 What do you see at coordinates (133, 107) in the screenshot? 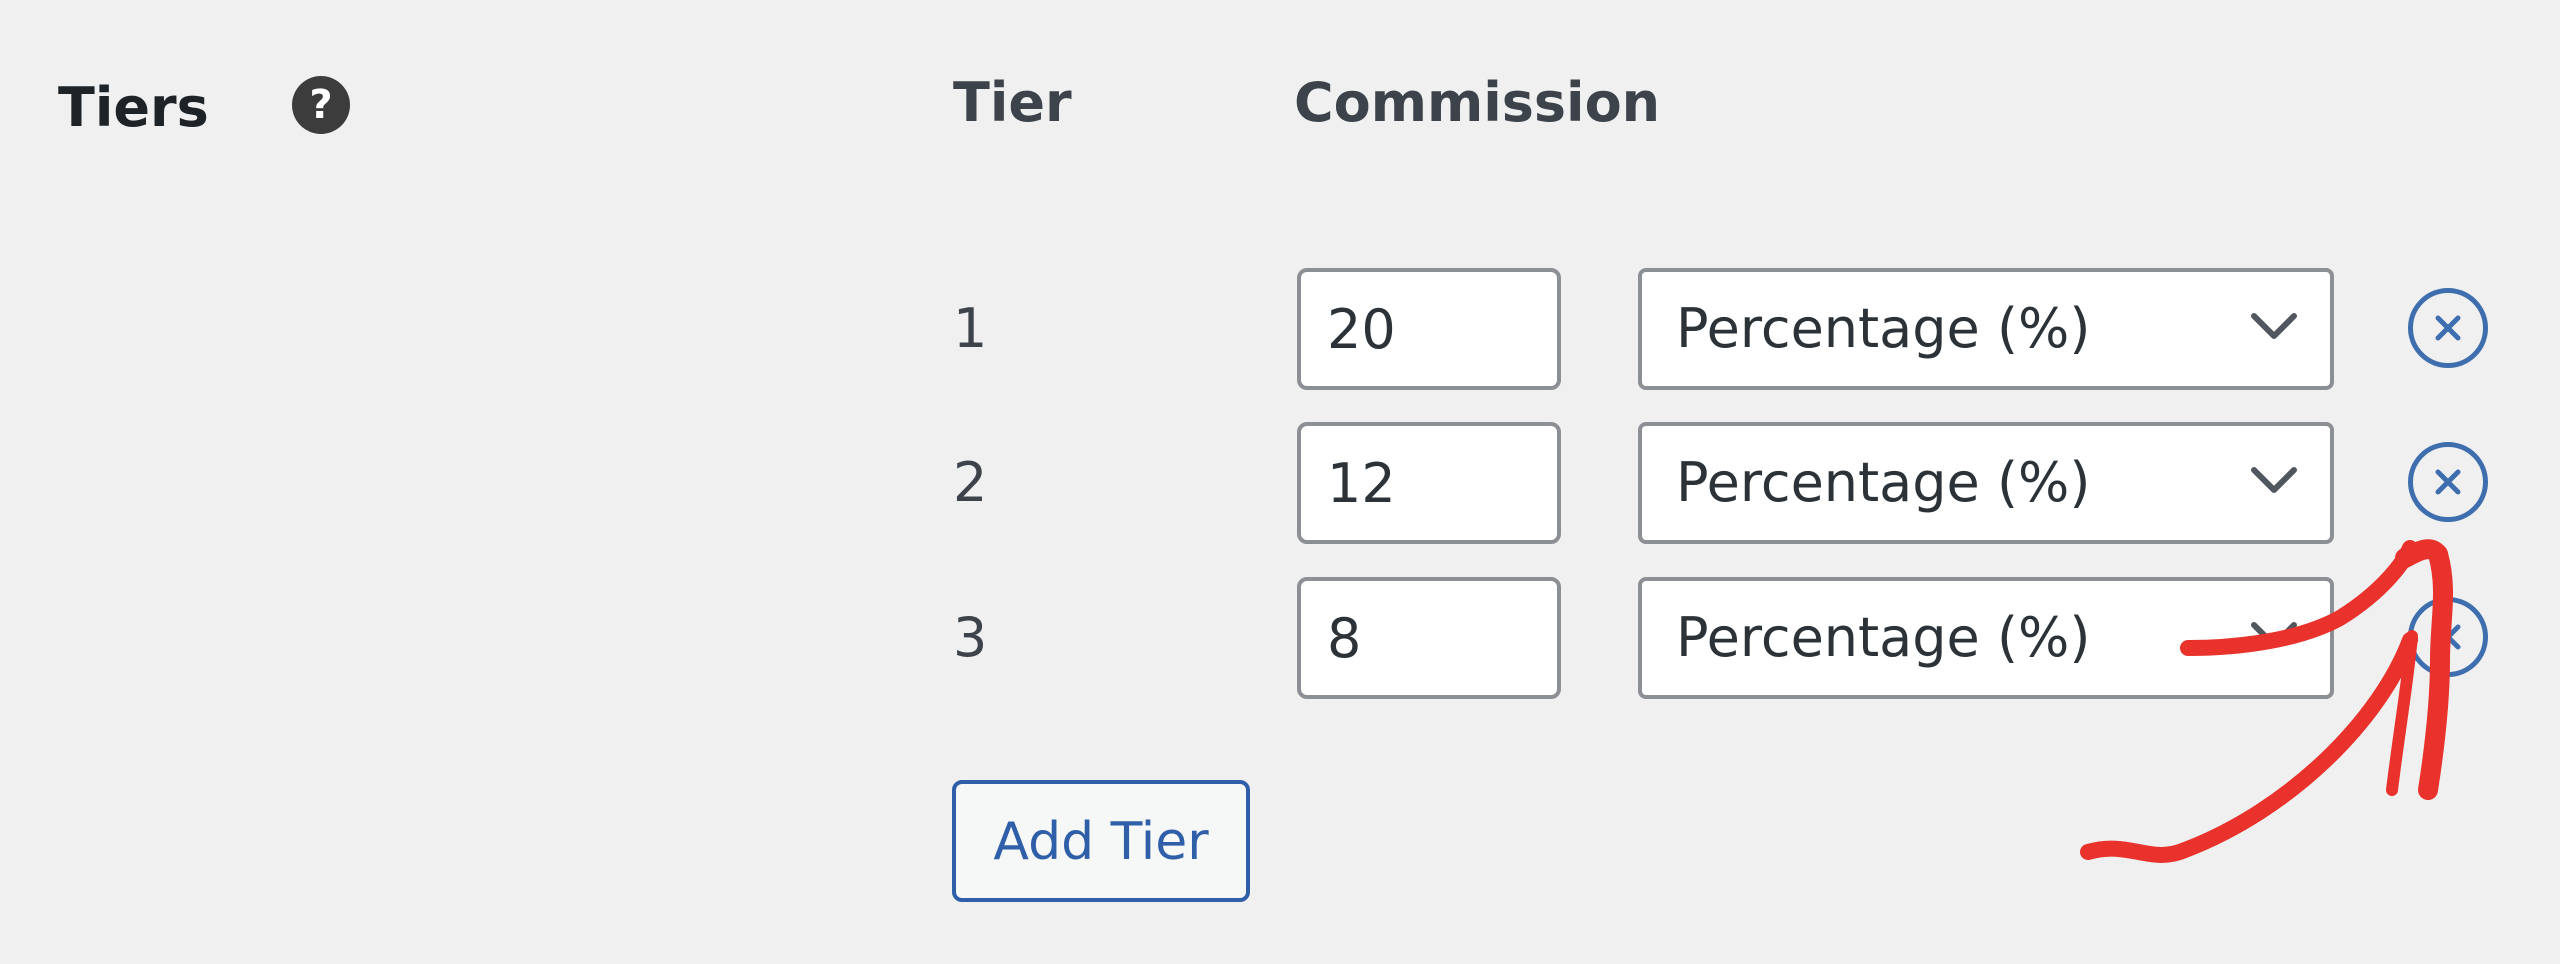
I see `section-label: Tiers` at bounding box center [133, 107].